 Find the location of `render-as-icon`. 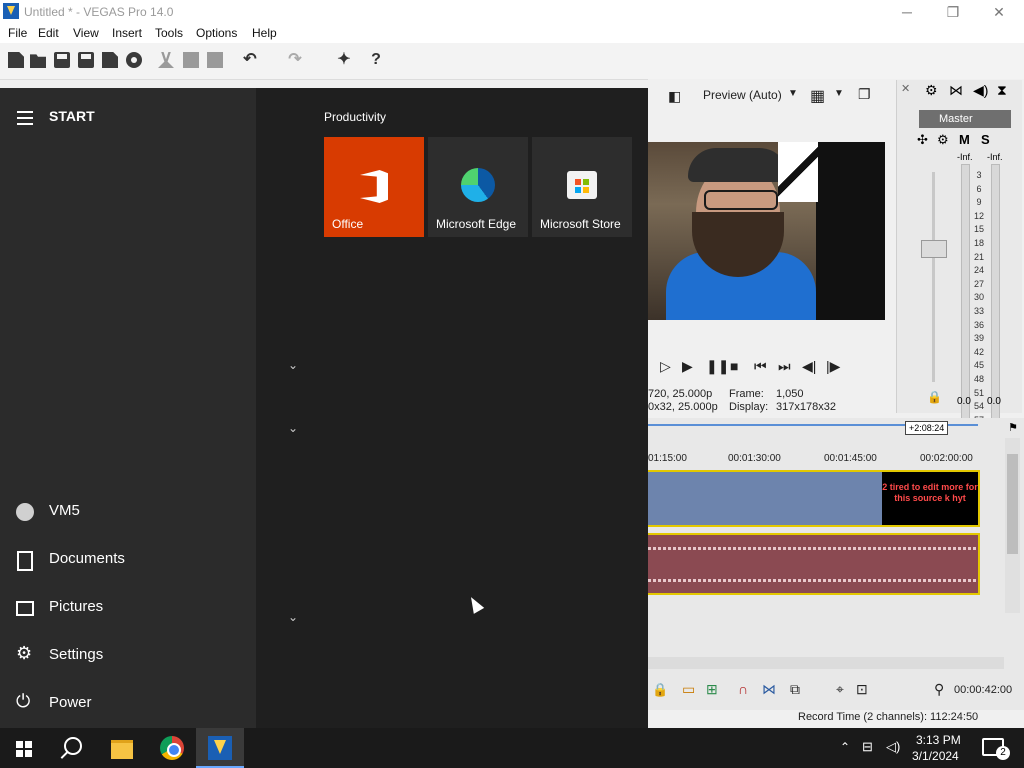

render-as-icon is located at coordinates (110, 60).